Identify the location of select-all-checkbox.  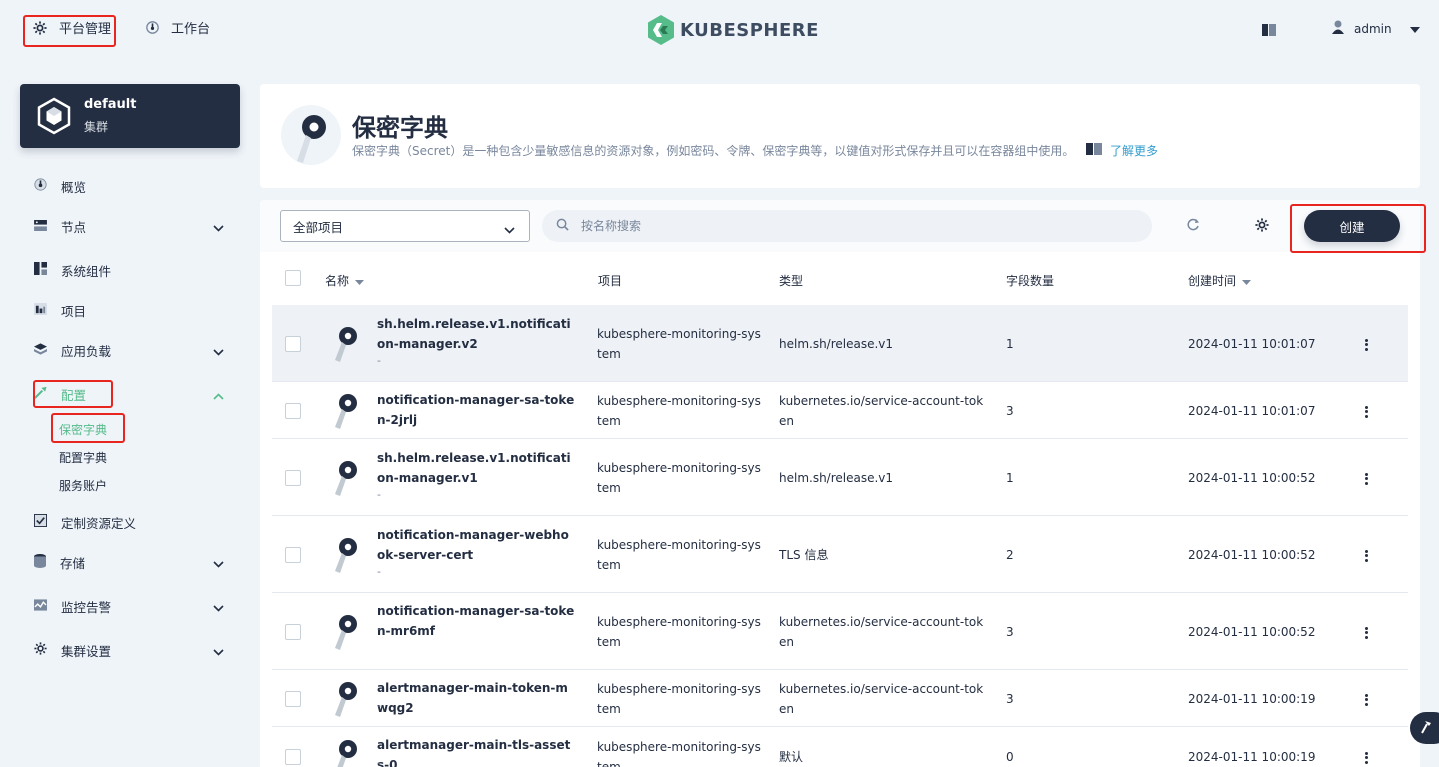
(293, 278).